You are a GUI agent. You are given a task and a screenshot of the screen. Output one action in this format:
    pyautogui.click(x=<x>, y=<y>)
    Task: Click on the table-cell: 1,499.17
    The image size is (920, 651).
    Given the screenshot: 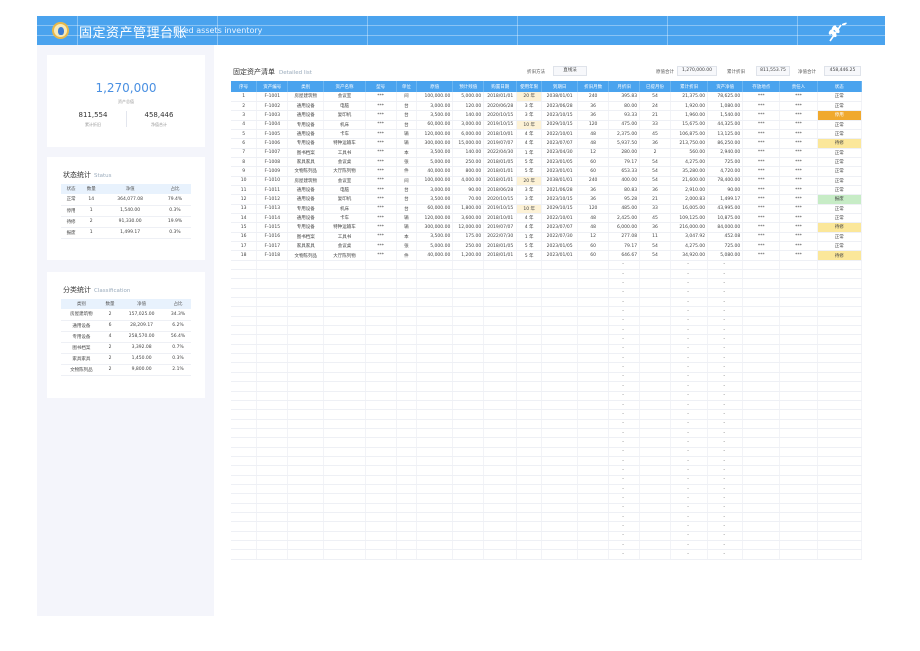 What is the action you would take?
    pyautogui.click(x=725, y=199)
    